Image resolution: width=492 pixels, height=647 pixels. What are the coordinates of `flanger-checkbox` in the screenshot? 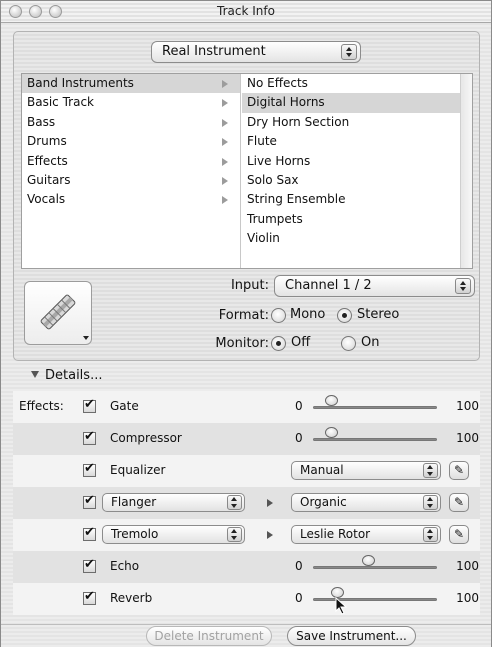 It's located at (89, 501).